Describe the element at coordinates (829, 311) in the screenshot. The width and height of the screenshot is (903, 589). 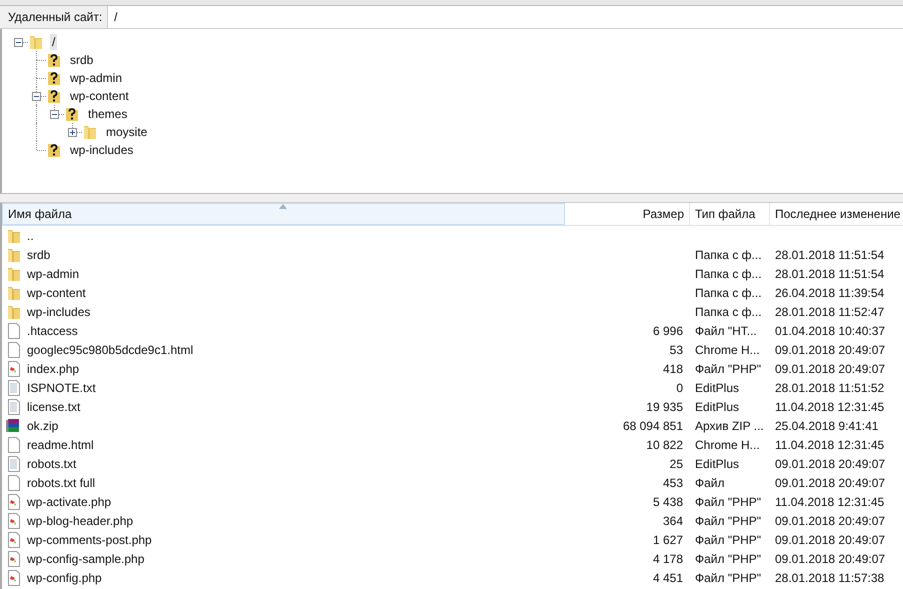
I see `modified-date: 28.01.2018 11:52:47` at that location.